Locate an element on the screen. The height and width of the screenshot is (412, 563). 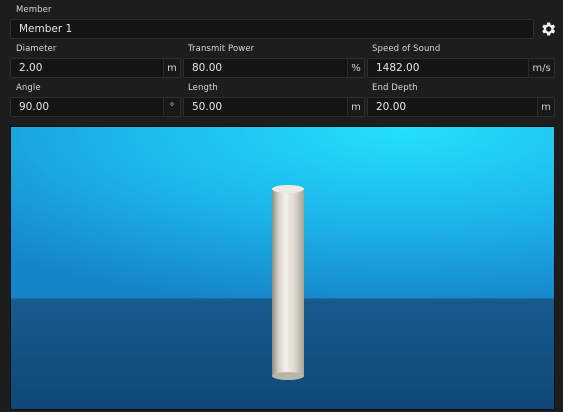
member-field: Member 1 is located at coordinates (272, 29).